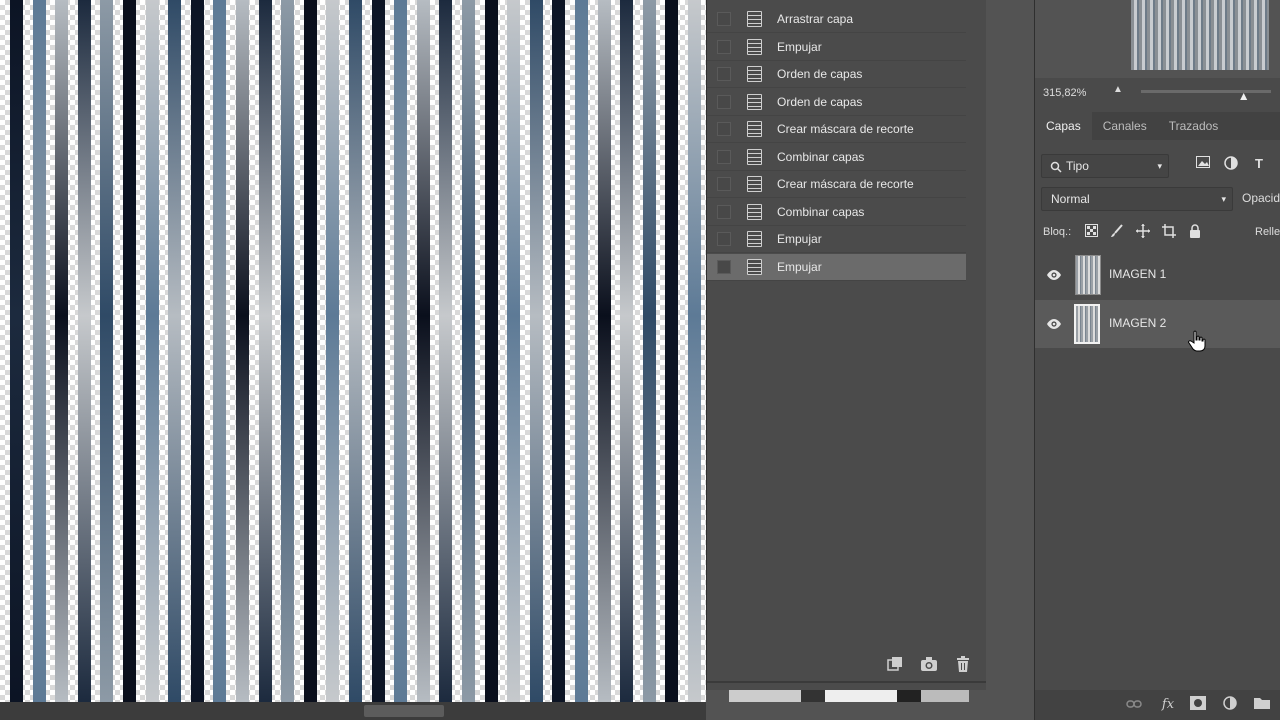 The width and height of the screenshot is (1280, 720). Describe the element at coordinates (1105, 166) in the screenshot. I see `filter-type-select: Tipo ▾` at that location.